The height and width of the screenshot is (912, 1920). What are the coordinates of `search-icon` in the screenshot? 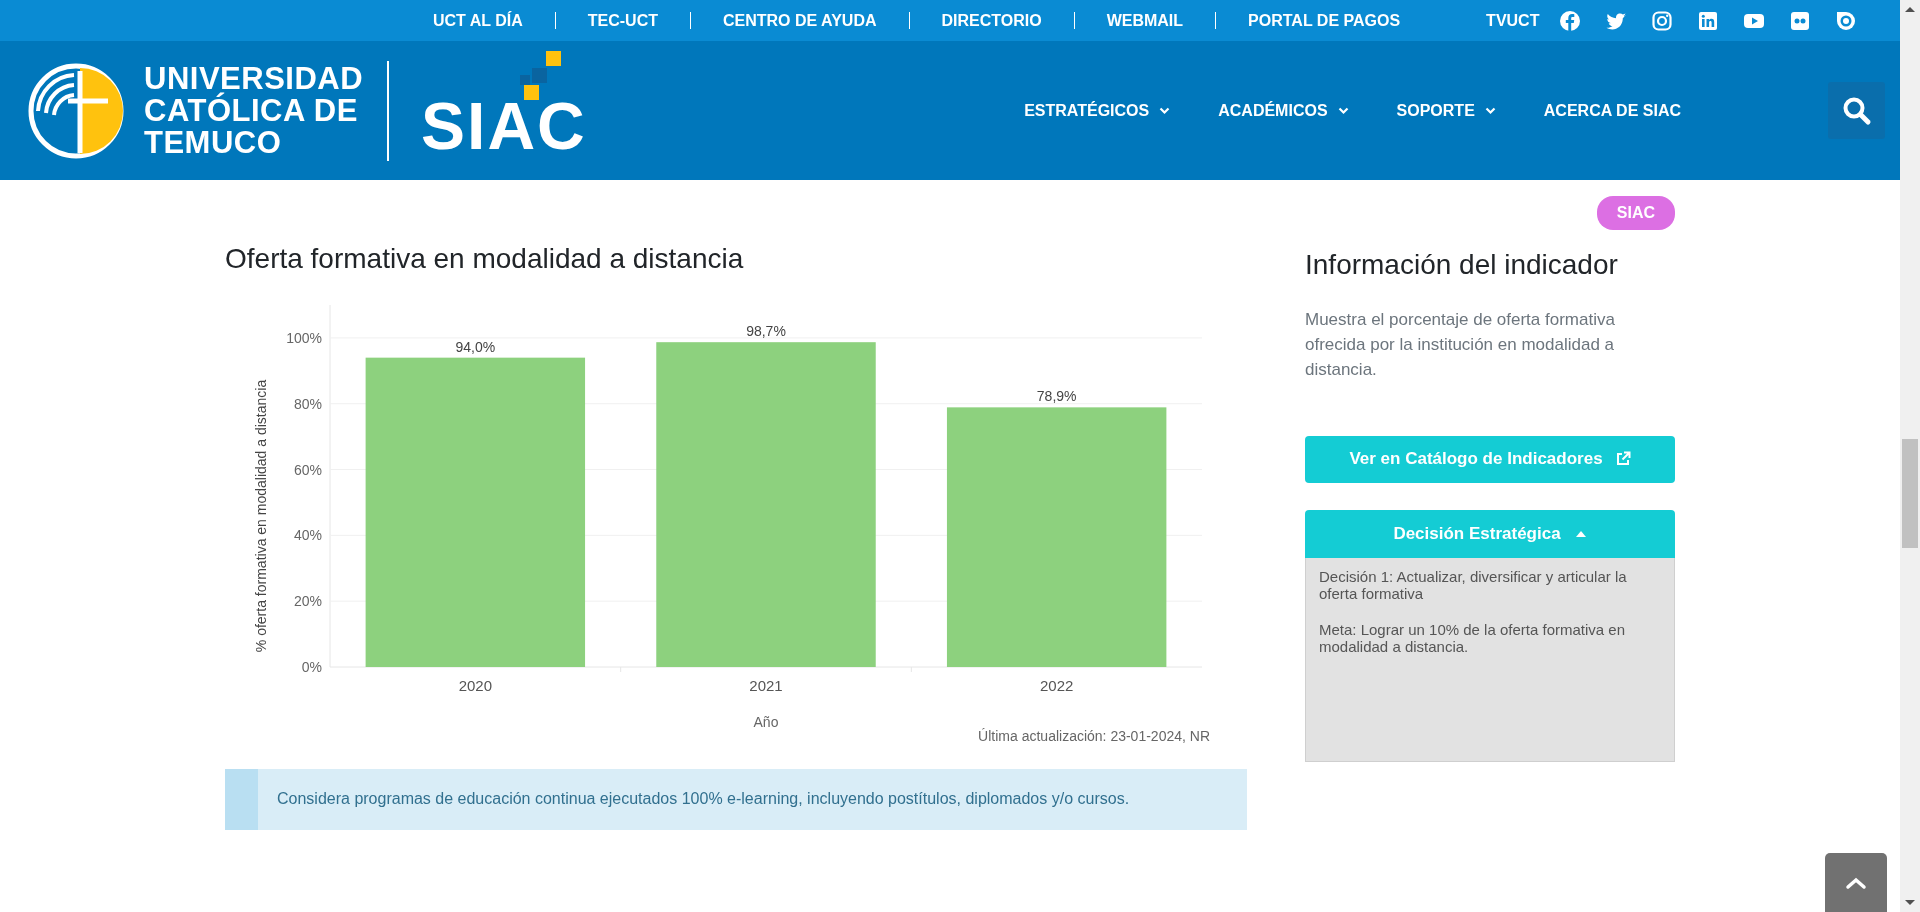 It's located at (1856, 110).